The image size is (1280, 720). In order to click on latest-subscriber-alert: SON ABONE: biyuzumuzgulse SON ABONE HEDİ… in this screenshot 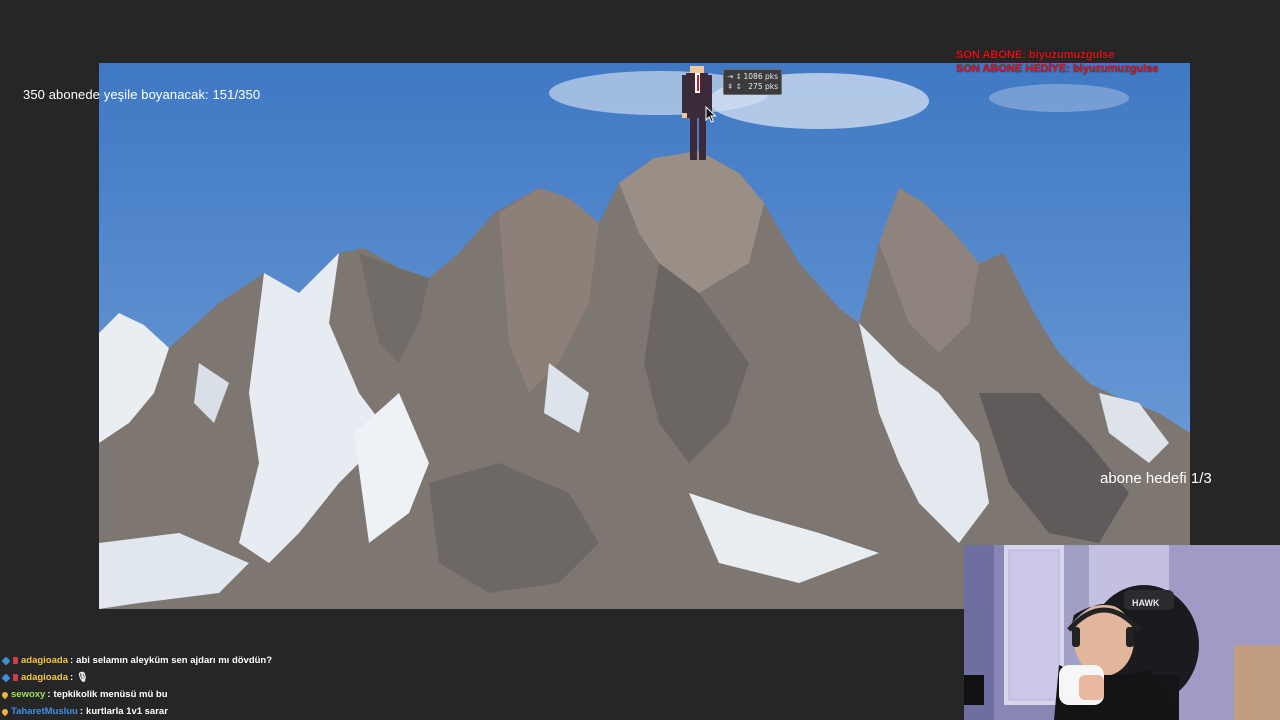, I will do `click(1057, 62)`.